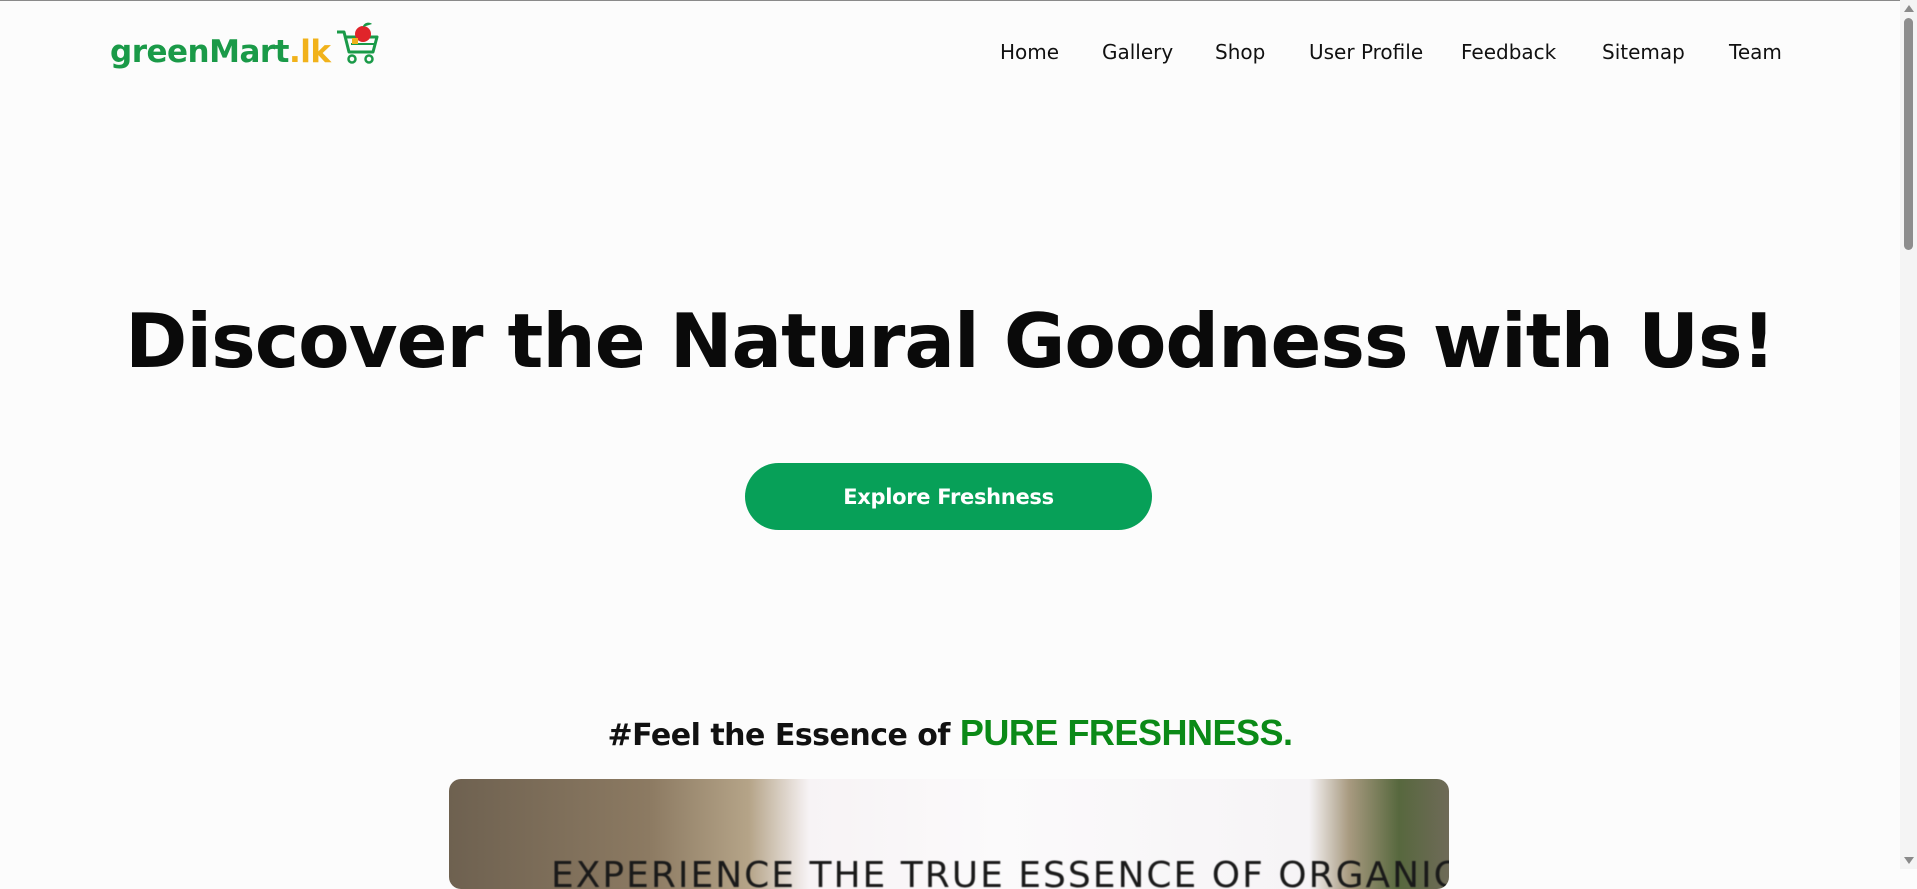  Describe the element at coordinates (948, 496) in the screenshot. I see `explore-freshness-button: Explore Freshness` at that location.